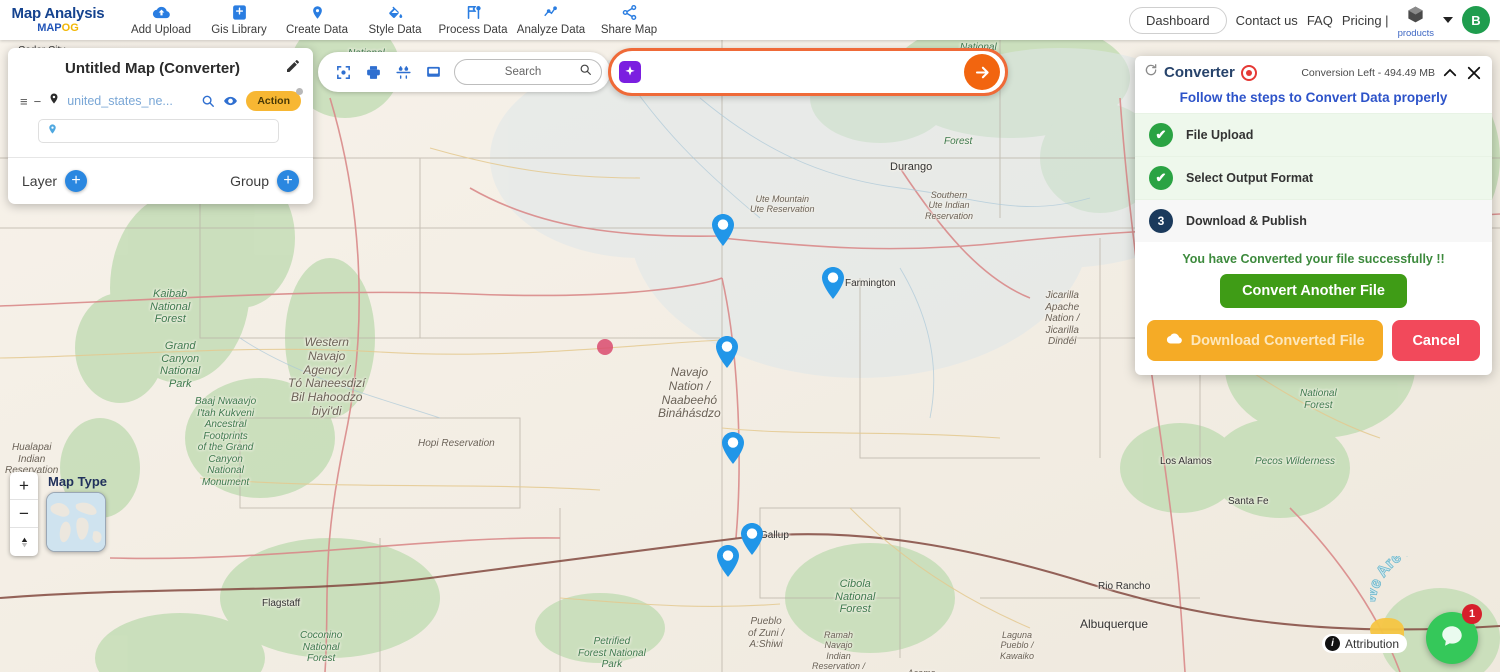  I want to click on compare-icon, so click(403, 72).